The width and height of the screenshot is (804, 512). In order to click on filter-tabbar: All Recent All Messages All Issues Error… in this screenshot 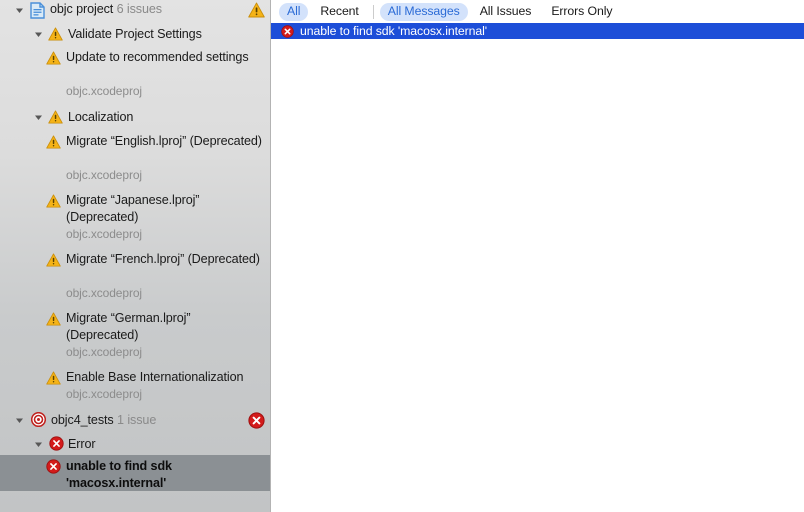, I will do `click(537, 11)`.